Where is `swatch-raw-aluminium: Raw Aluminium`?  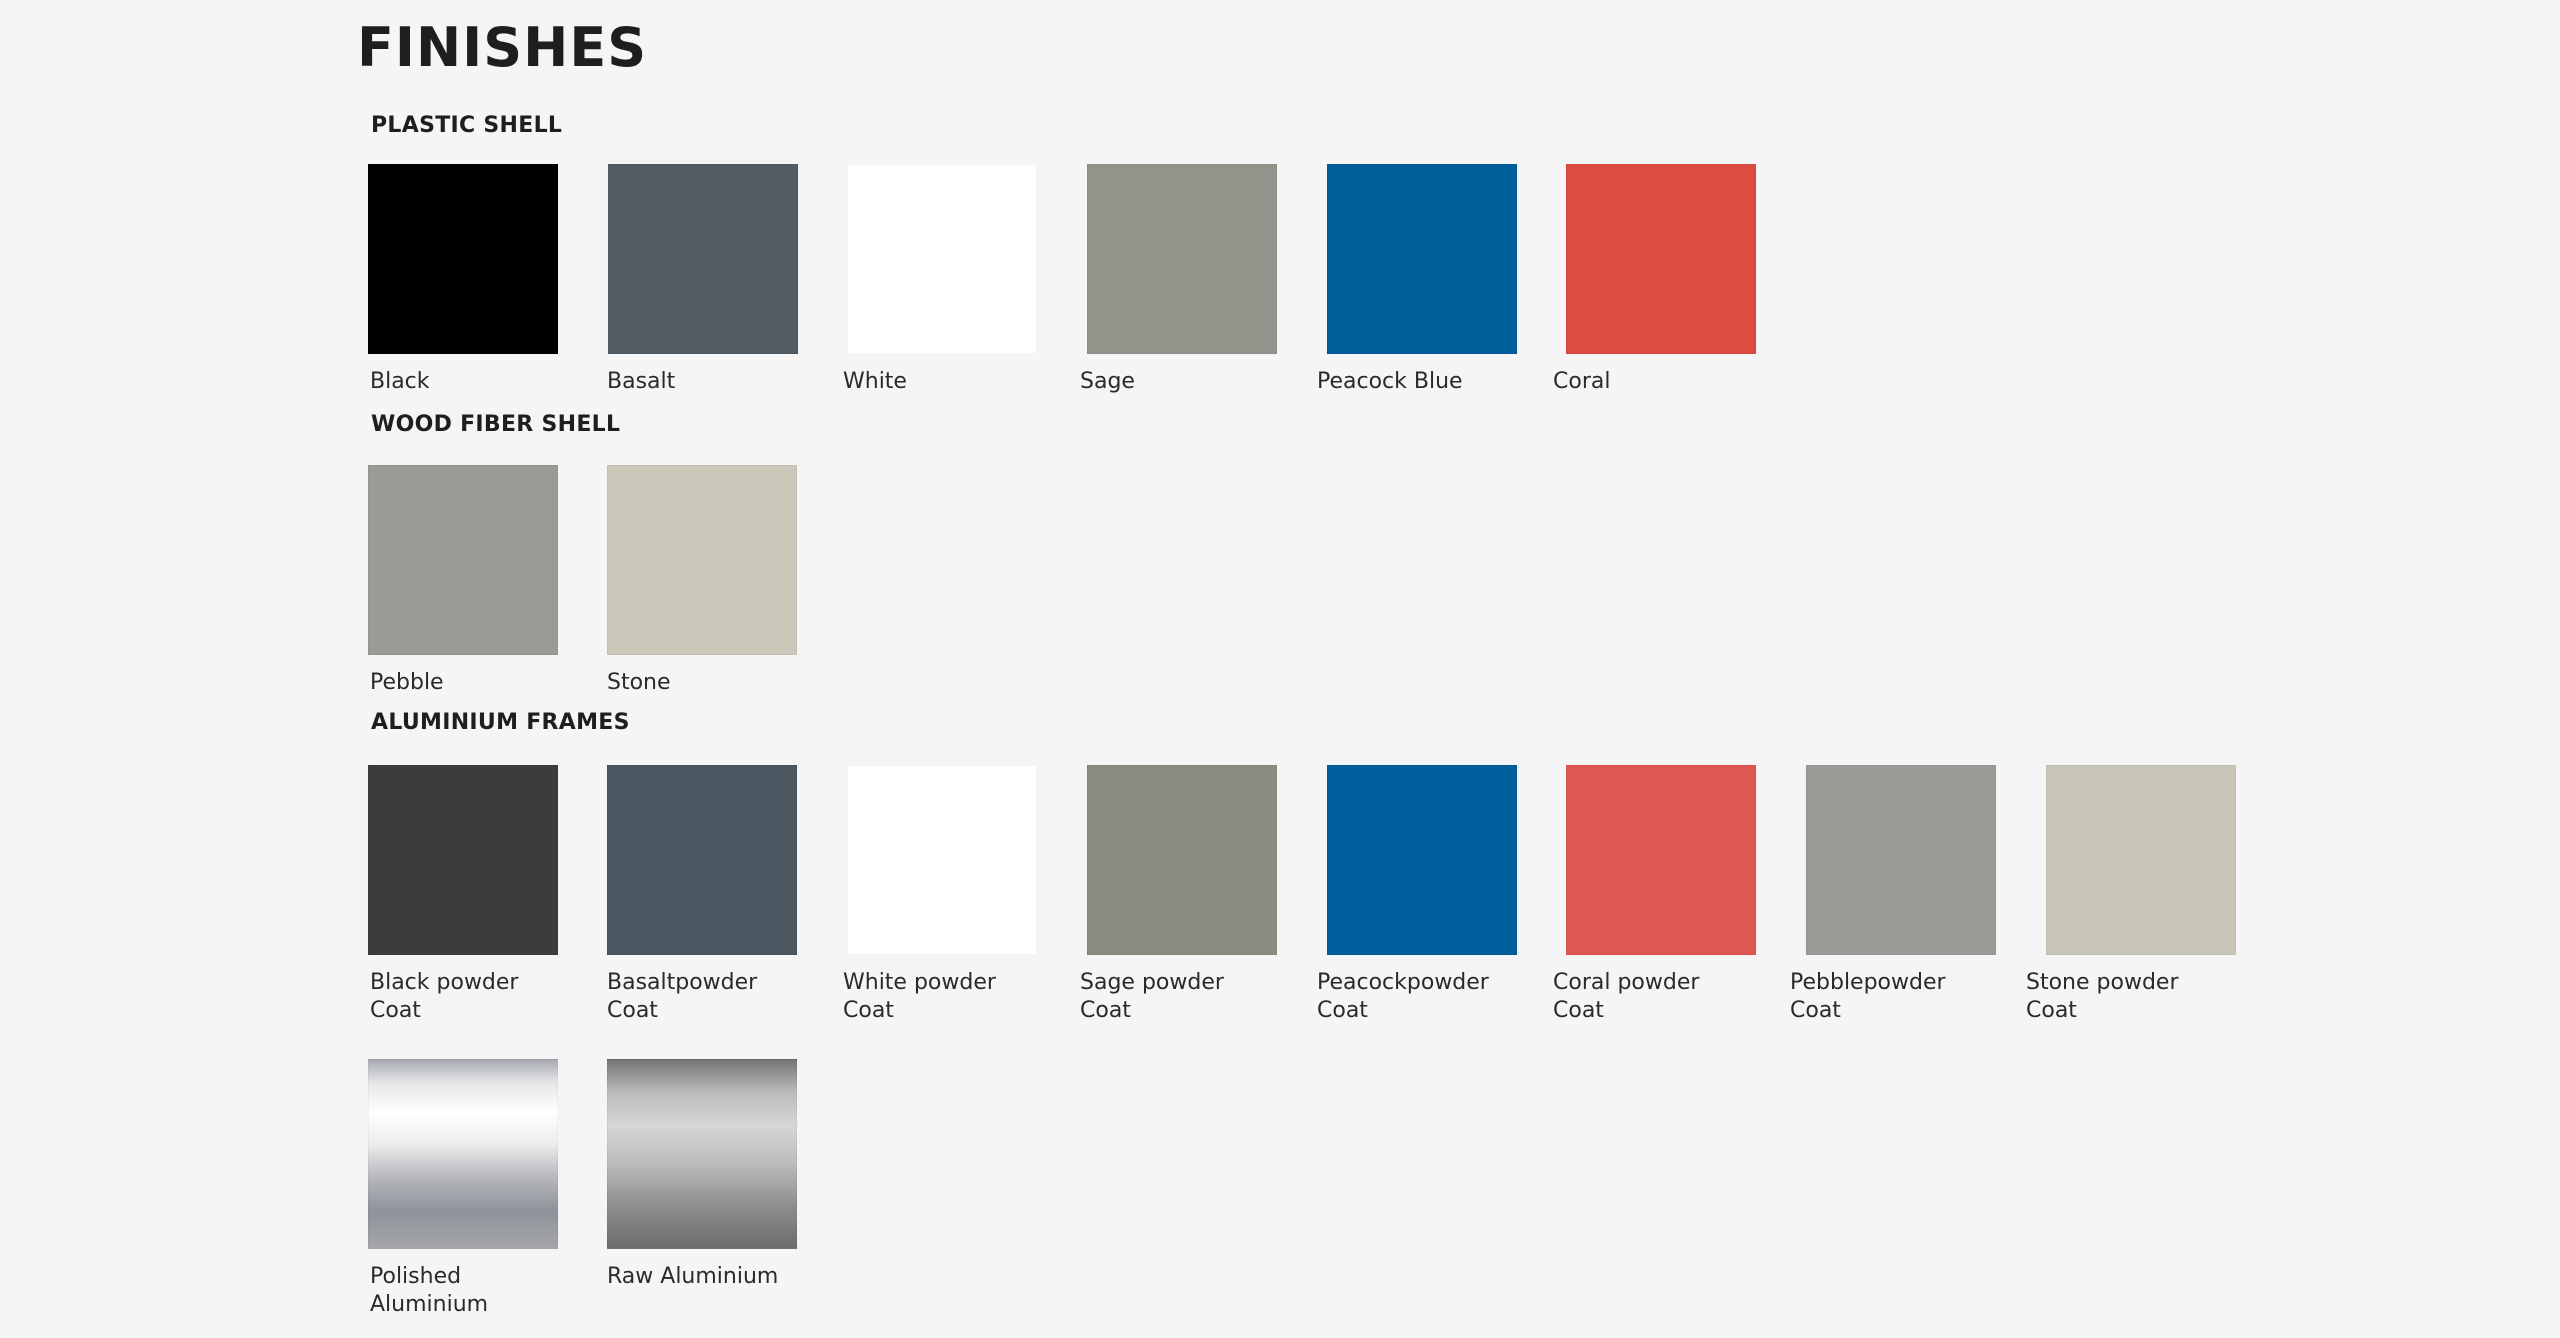 swatch-raw-aluminium: Raw Aluminium is located at coordinates (712, 1175).